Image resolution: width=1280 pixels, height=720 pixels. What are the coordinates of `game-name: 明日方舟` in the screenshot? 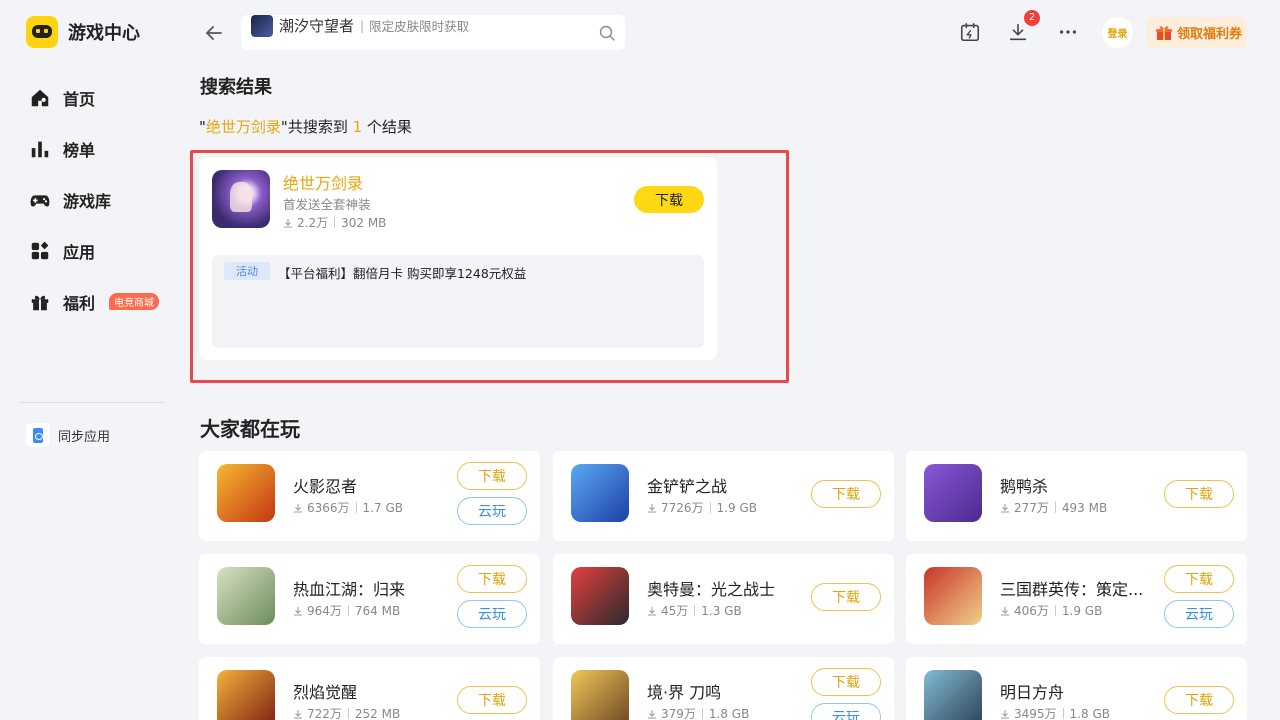 It's located at (1032, 692).